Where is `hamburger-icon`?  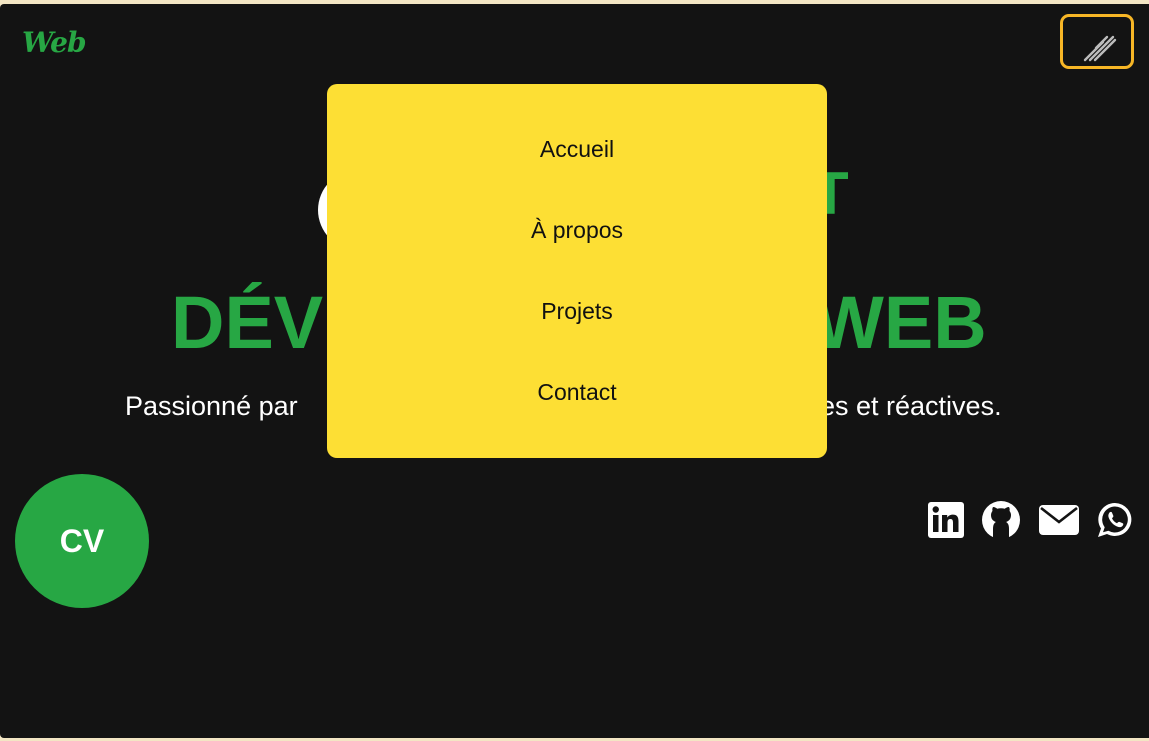
hamburger-icon is located at coordinates (1100, 48).